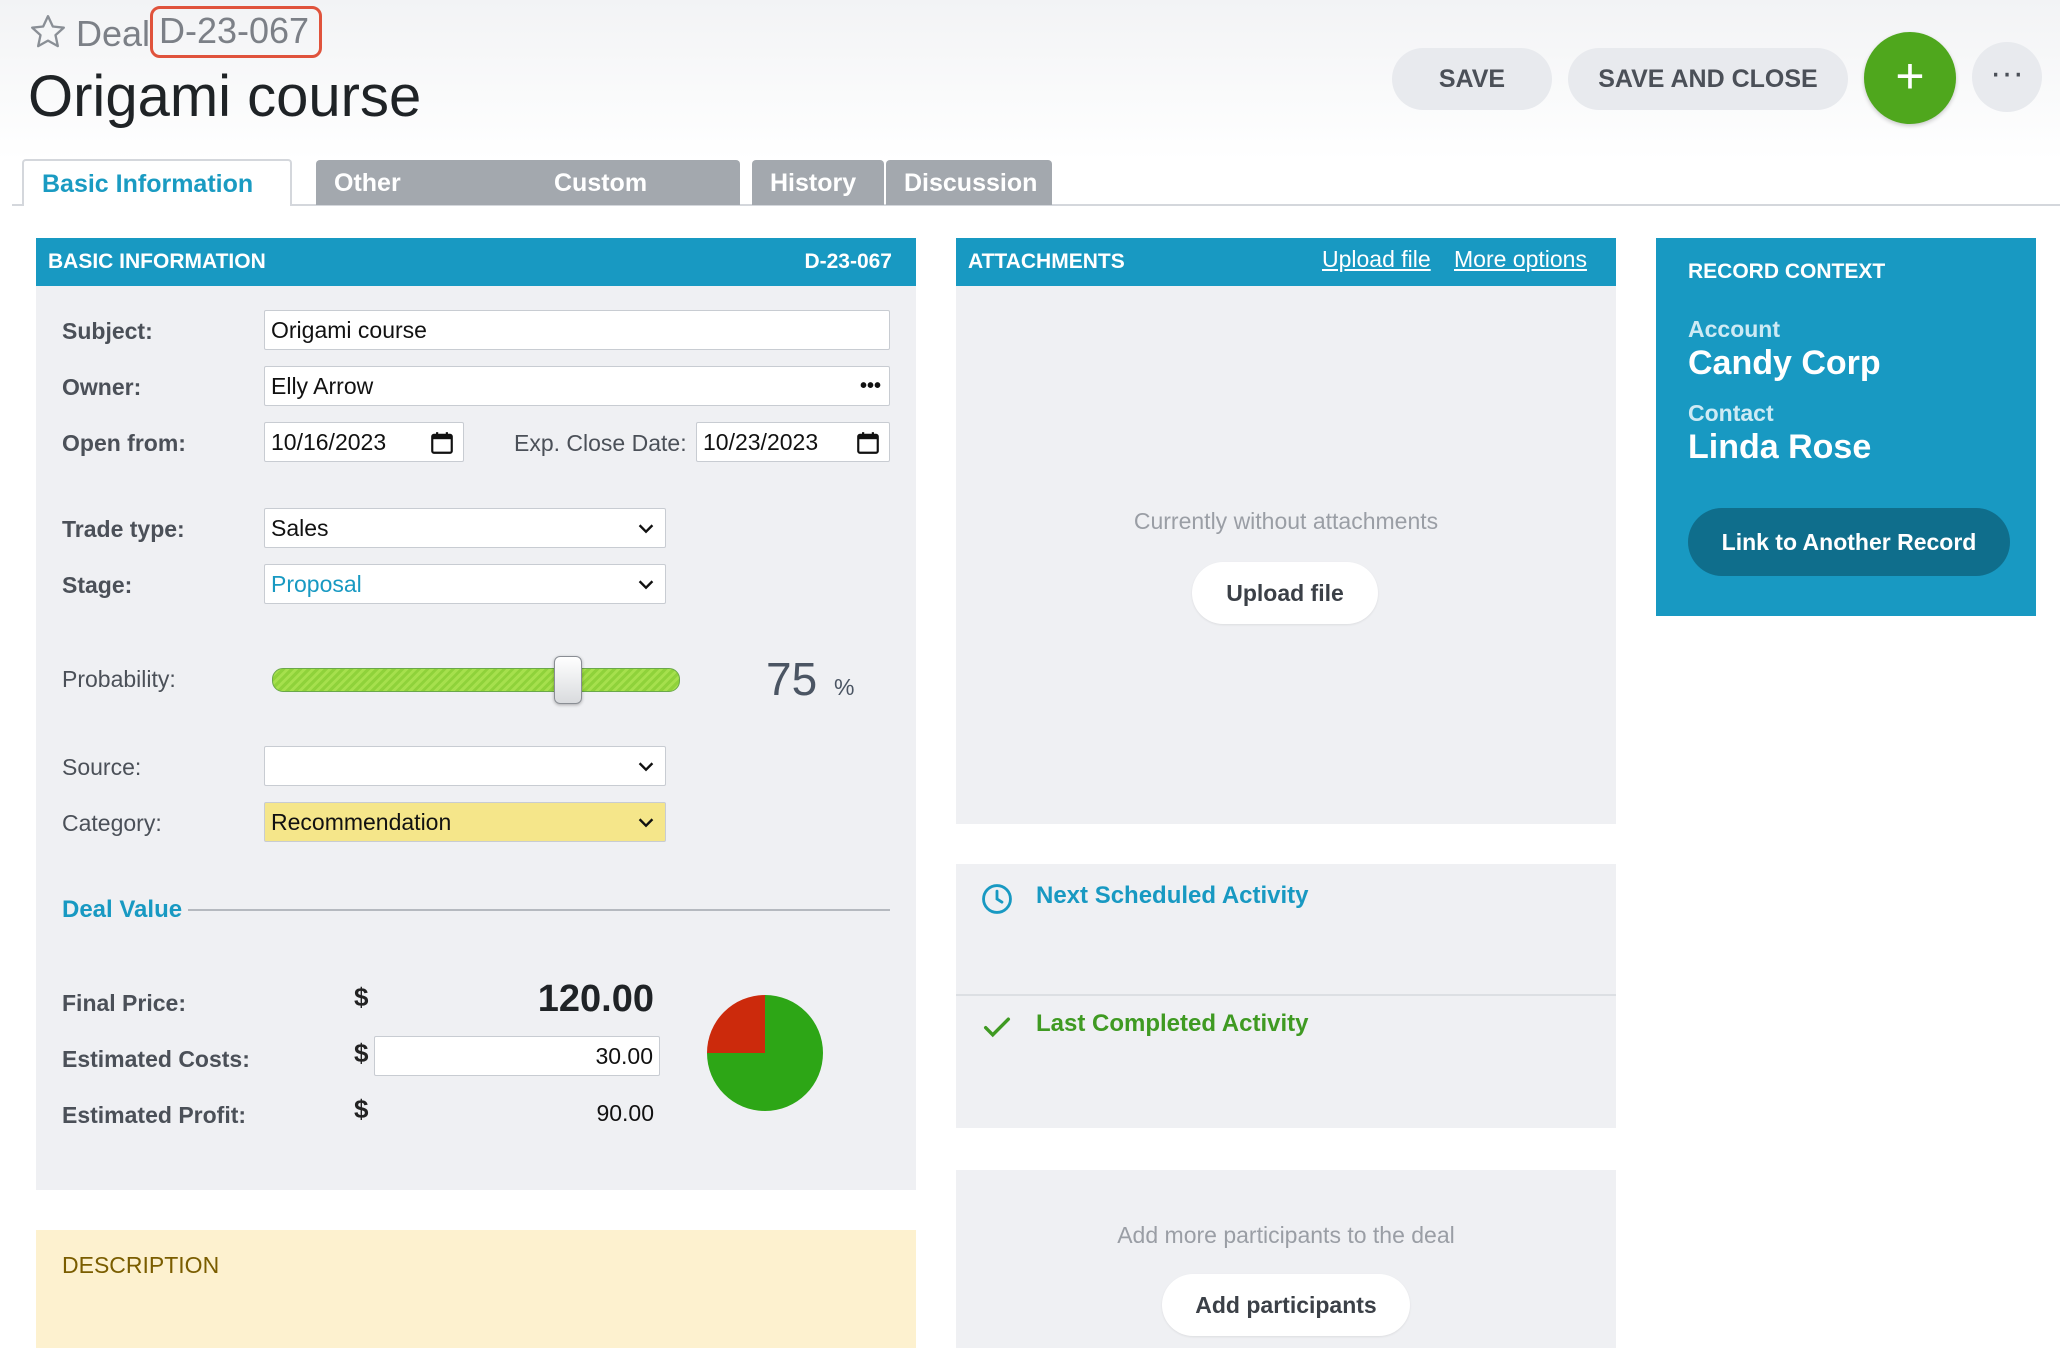 The image size is (2060, 1348). Describe the element at coordinates (1286, 262) in the screenshot. I see `attachments-header: ATTACHMENTS Upload file More options` at that location.